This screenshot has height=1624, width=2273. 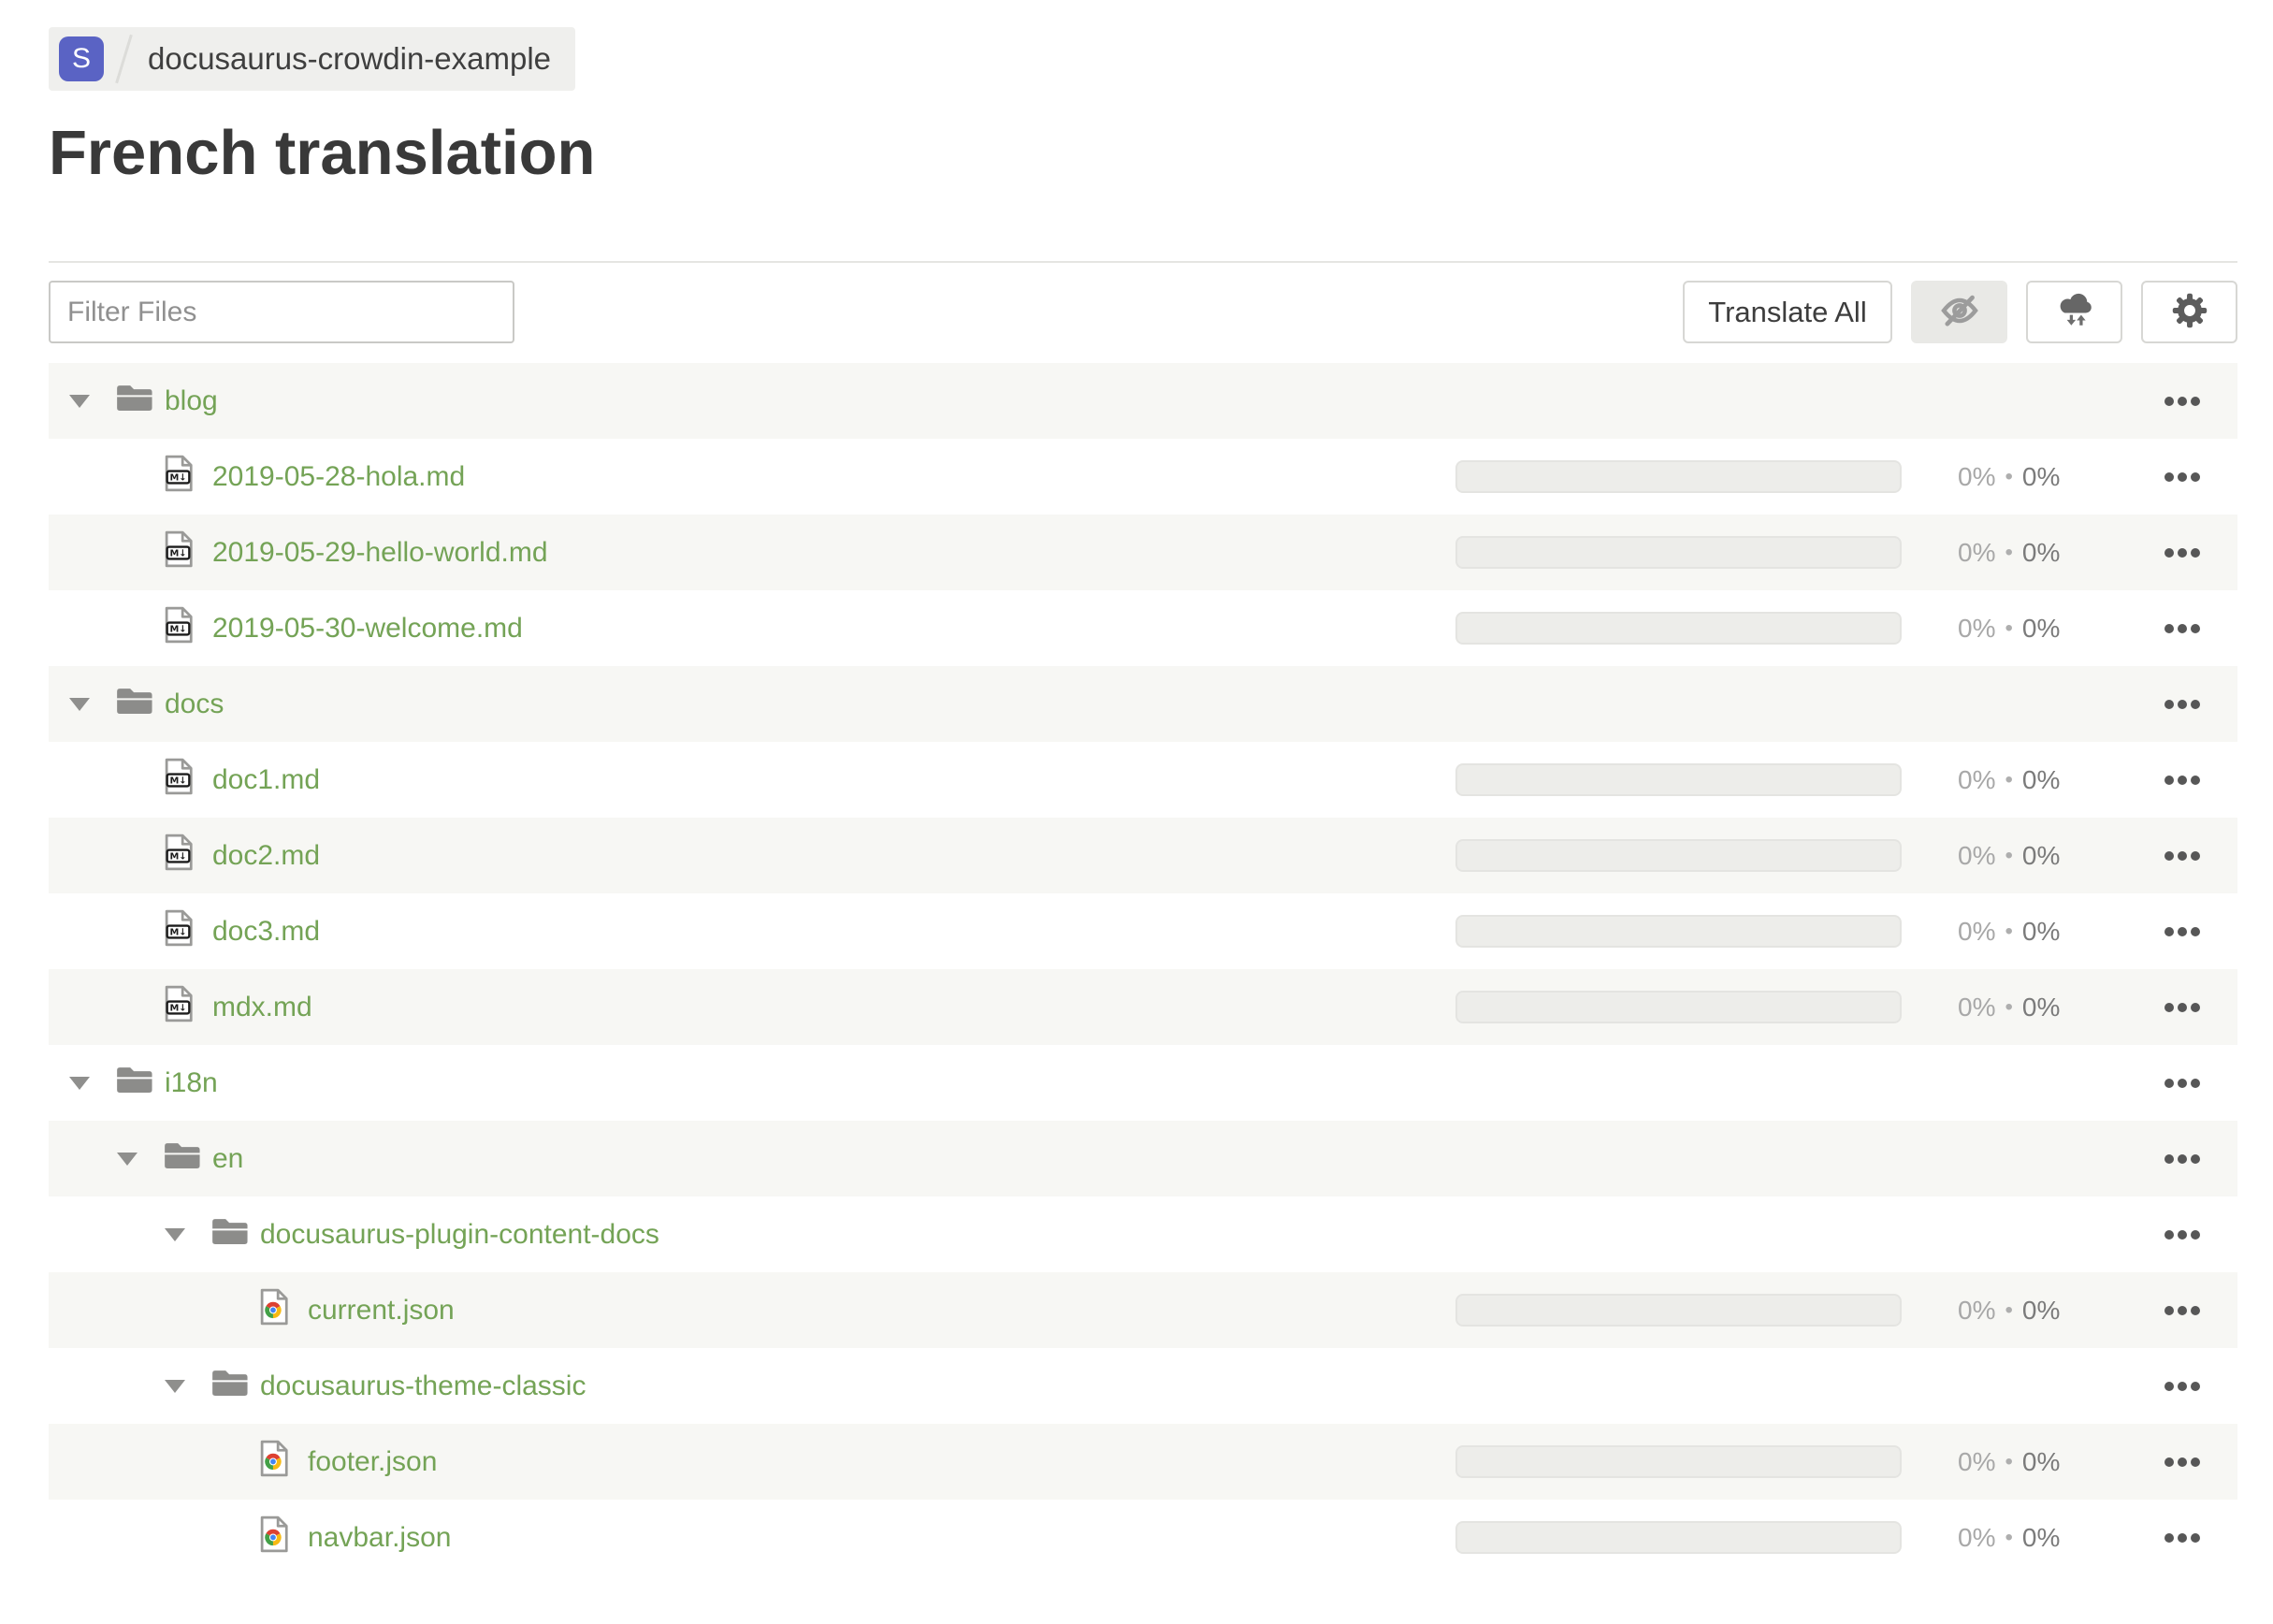 I want to click on folder-name-link: docusaurus-plugin-content-docs, so click(x=459, y=1235).